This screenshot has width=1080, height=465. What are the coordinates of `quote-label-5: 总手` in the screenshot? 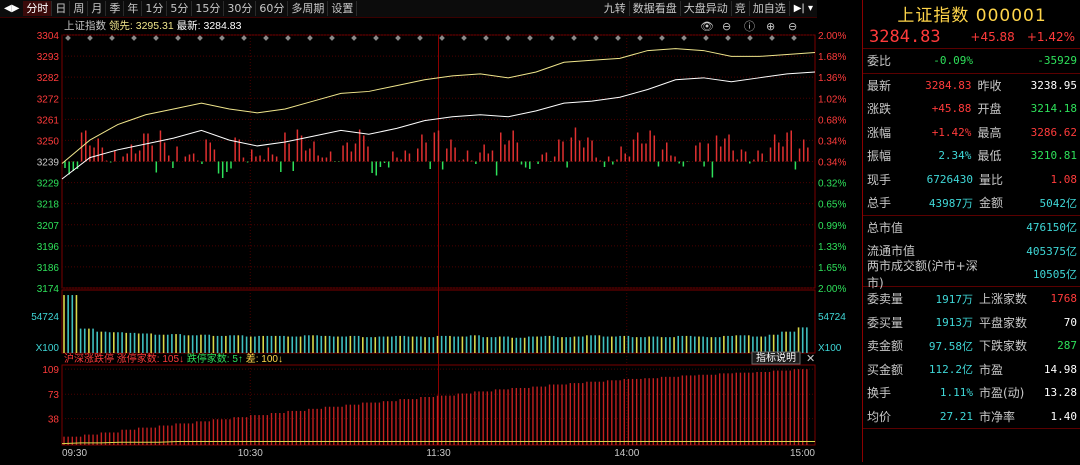 It's located at (879, 203).